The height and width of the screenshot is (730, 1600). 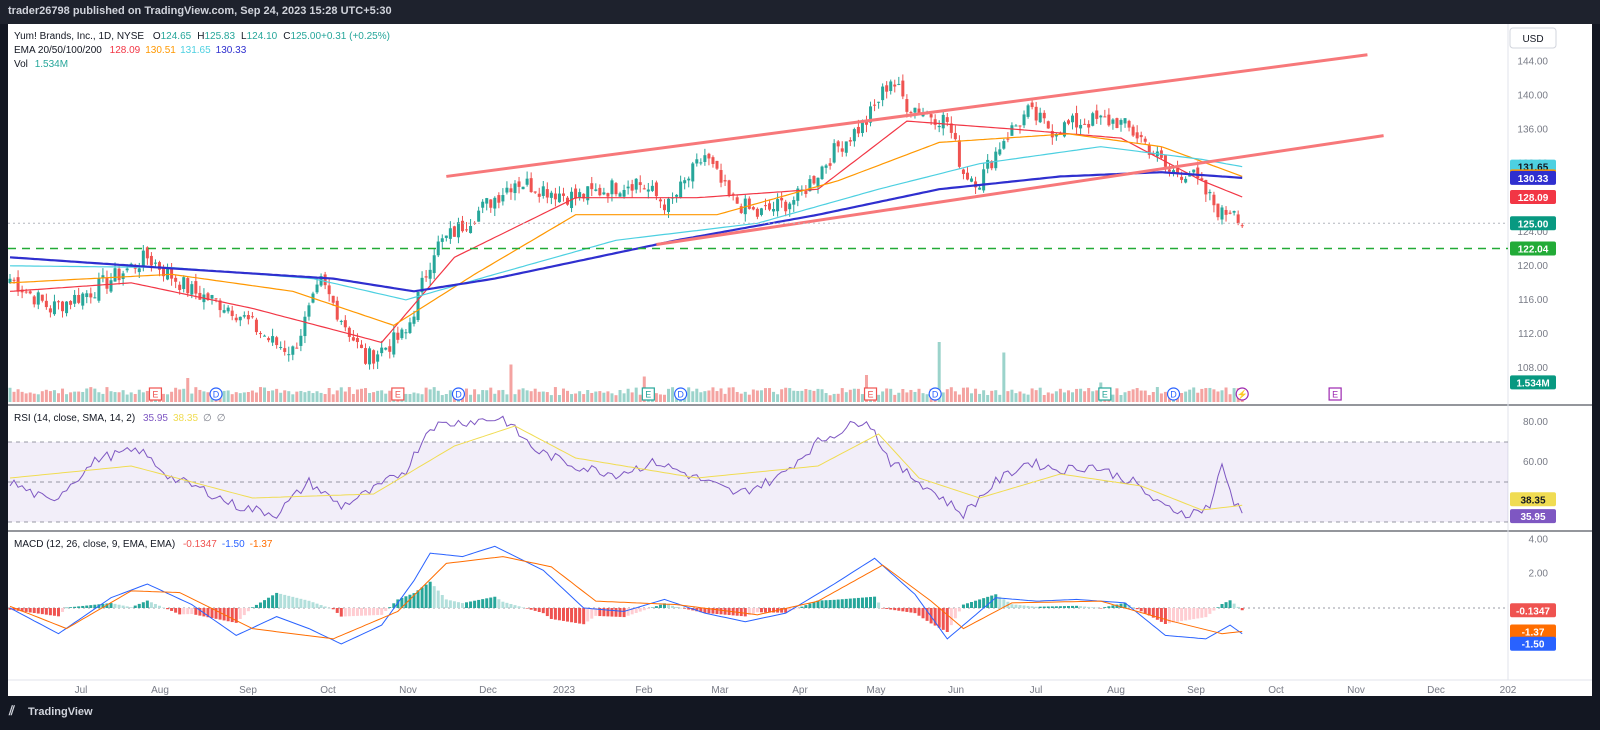 I want to click on x-axis-label: May, so click(x=876, y=690).